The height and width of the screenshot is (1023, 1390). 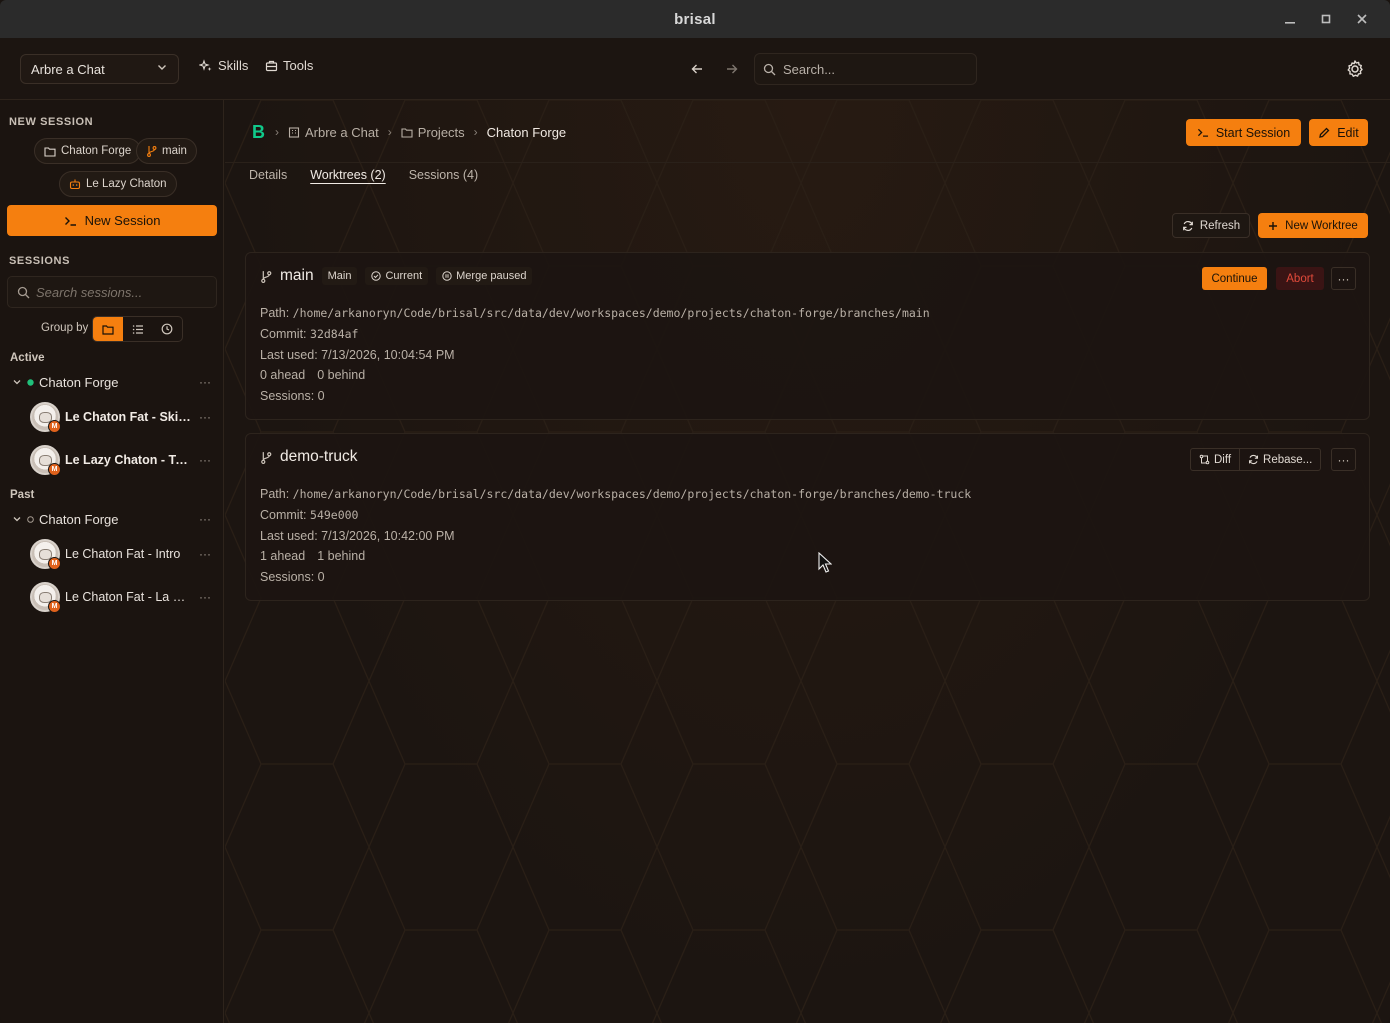 I want to click on building-icon, so click(x=294, y=132).